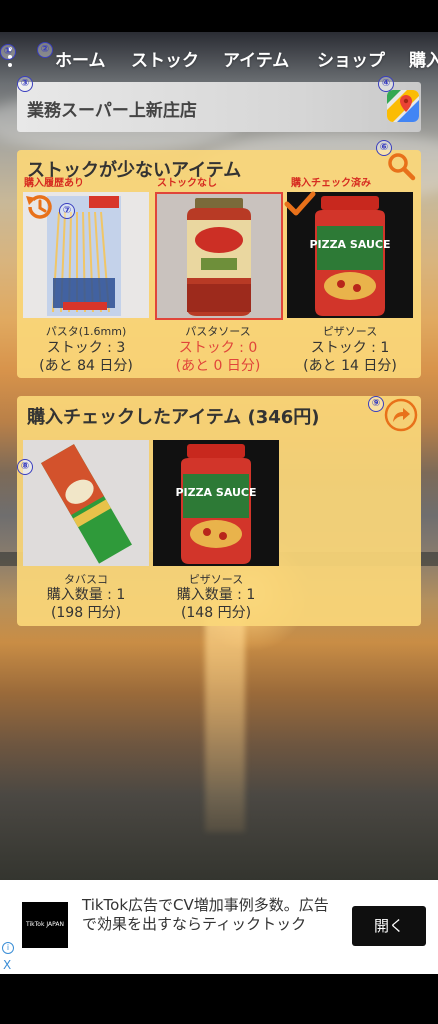 The width and height of the screenshot is (438, 1024). I want to click on item-price: (148 円分), so click(216, 613).